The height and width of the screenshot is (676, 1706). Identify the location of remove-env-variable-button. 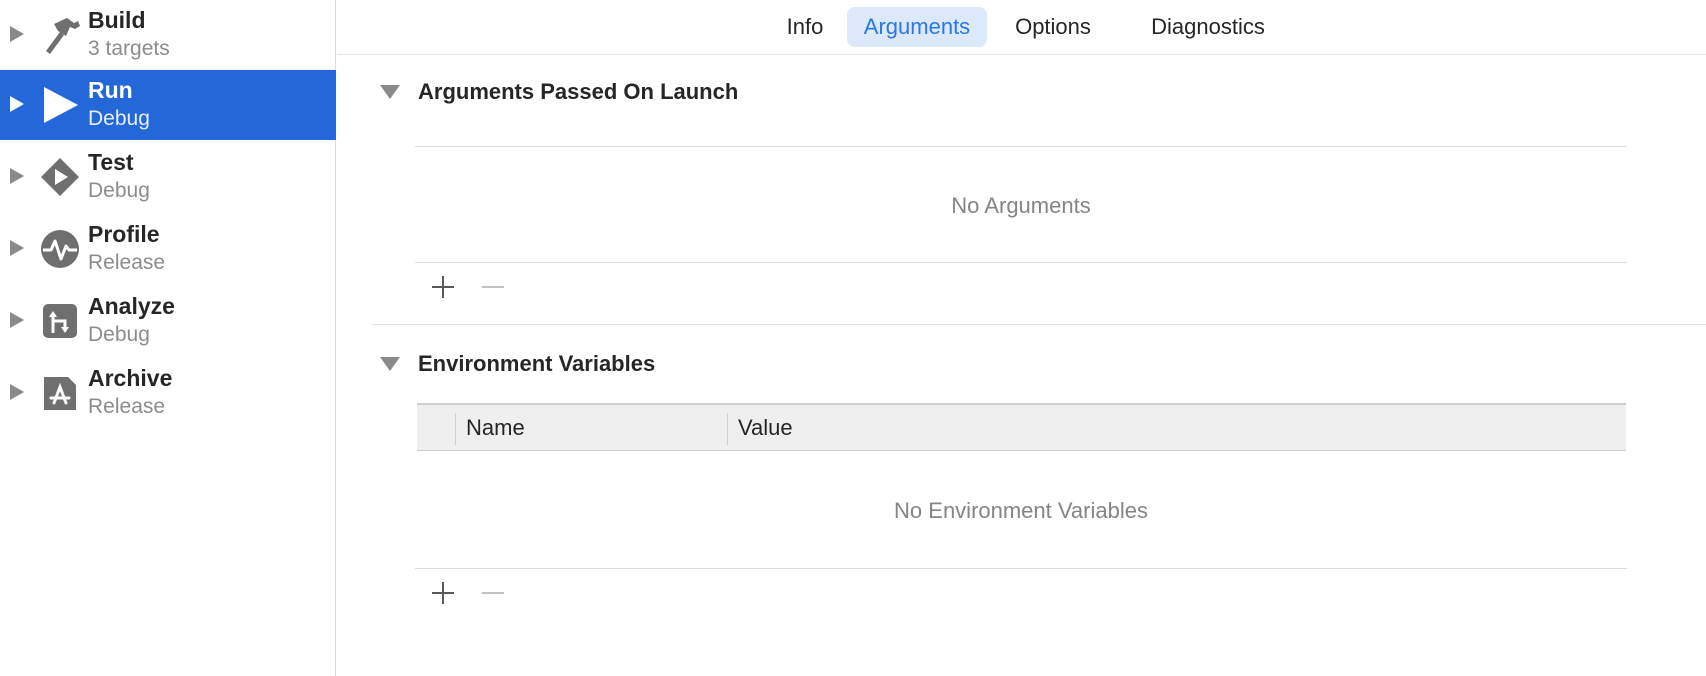
(493, 593).